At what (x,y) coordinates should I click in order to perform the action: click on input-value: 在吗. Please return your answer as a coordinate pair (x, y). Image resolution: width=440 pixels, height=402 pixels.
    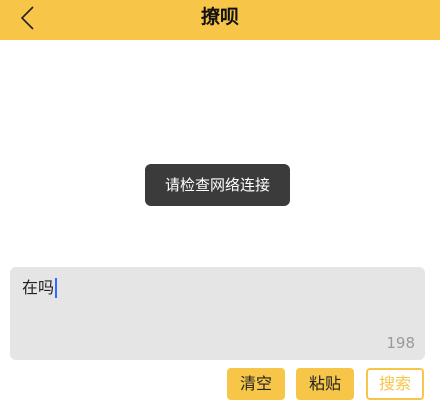
    Looking at the image, I should click on (38, 287).